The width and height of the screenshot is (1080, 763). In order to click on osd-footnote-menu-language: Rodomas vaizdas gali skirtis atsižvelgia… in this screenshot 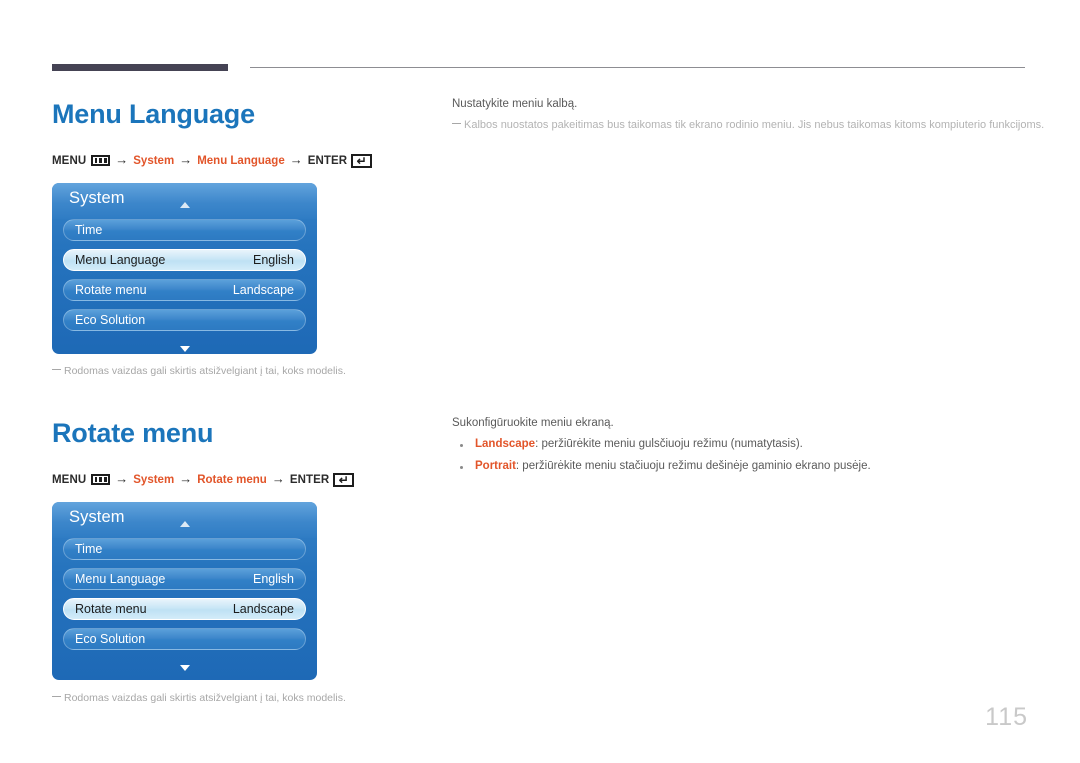, I will do `click(199, 371)`.